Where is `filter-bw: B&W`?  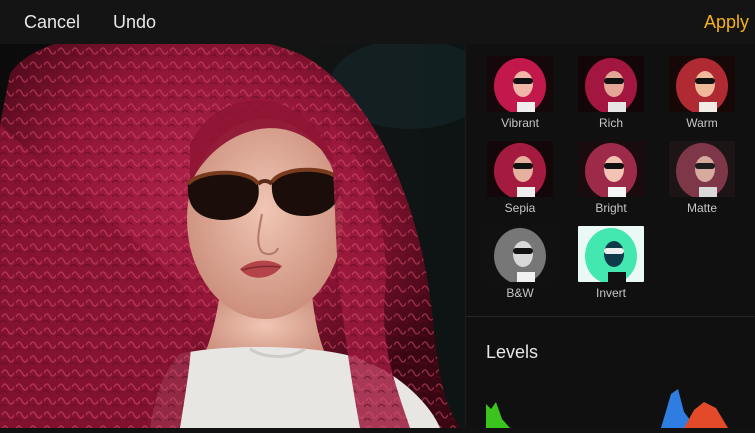
filter-bw: B&W is located at coordinates (520, 263).